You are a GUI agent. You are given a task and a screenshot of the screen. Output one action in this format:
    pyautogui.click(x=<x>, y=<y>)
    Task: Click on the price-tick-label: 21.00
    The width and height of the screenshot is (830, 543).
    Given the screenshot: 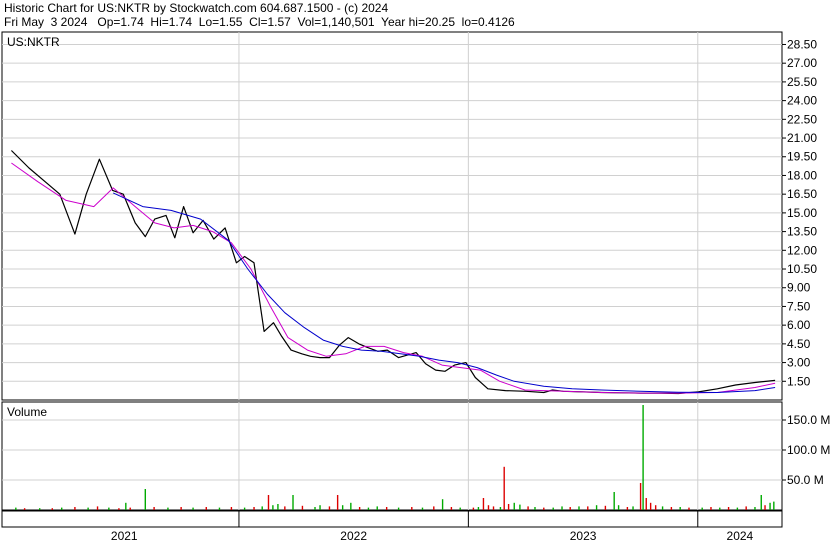 What is the action you would take?
    pyautogui.click(x=802, y=138)
    